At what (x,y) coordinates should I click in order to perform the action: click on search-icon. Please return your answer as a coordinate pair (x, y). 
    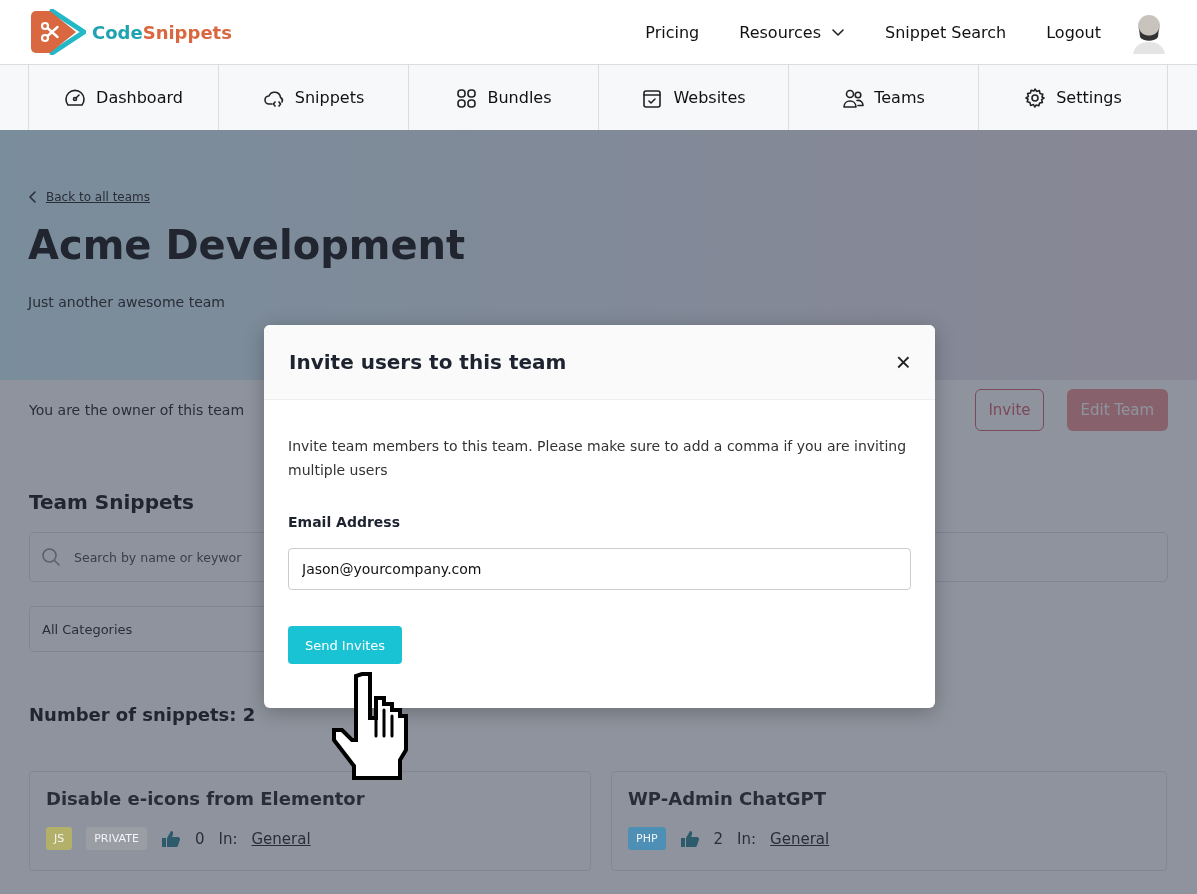
    Looking at the image, I should click on (51, 557).